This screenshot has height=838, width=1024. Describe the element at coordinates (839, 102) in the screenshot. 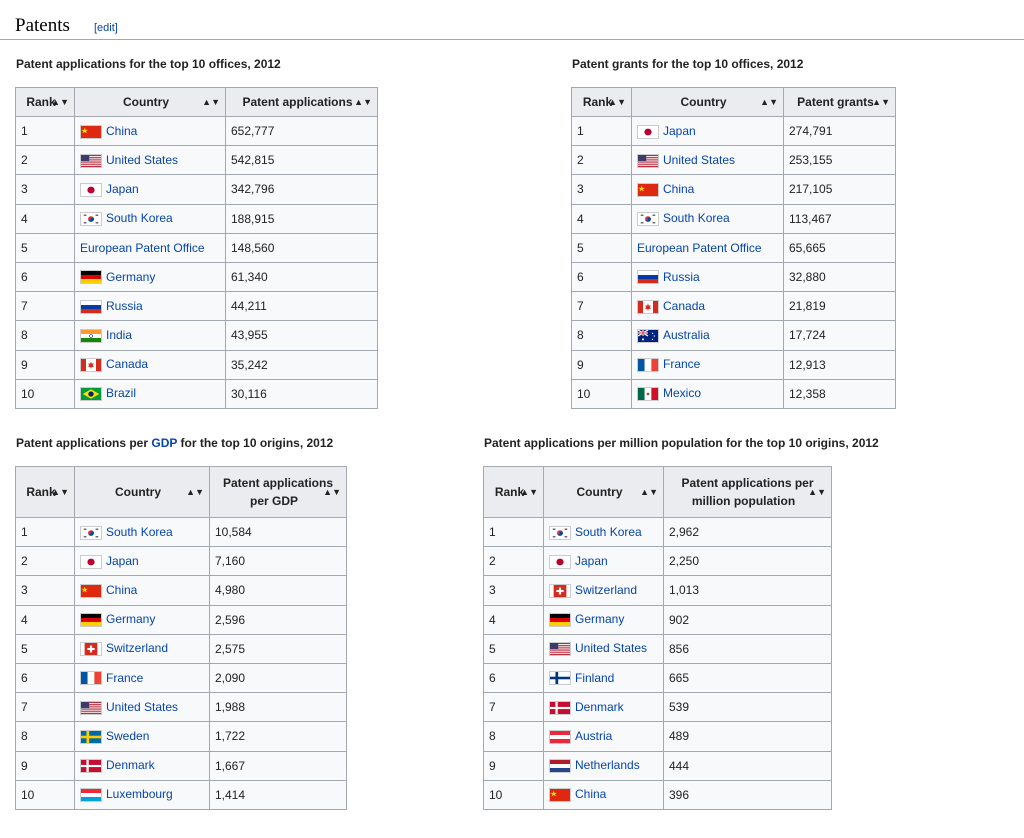

I see `column-header-value: Patent grants ▲▼` at that location.